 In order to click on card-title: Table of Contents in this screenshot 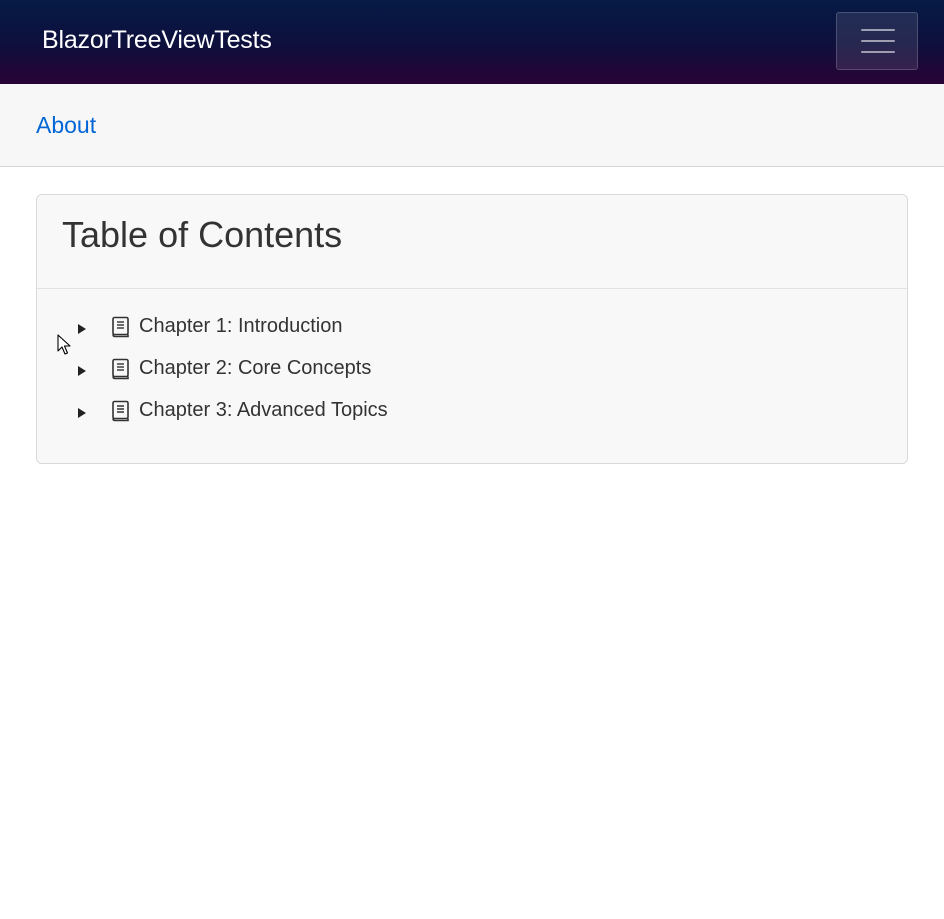, I will do `click(202, 234)`.